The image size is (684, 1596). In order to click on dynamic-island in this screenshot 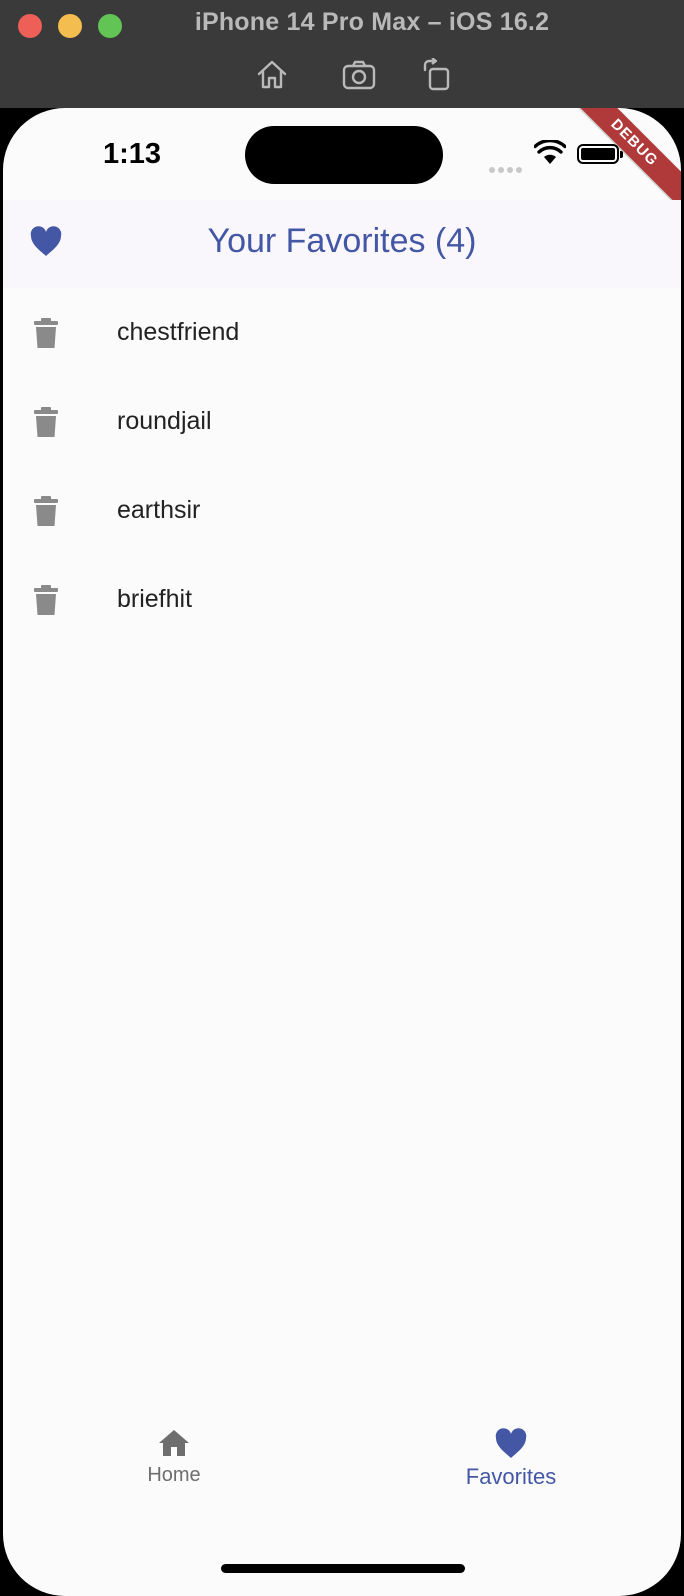, I will do `click(344, 155)`.